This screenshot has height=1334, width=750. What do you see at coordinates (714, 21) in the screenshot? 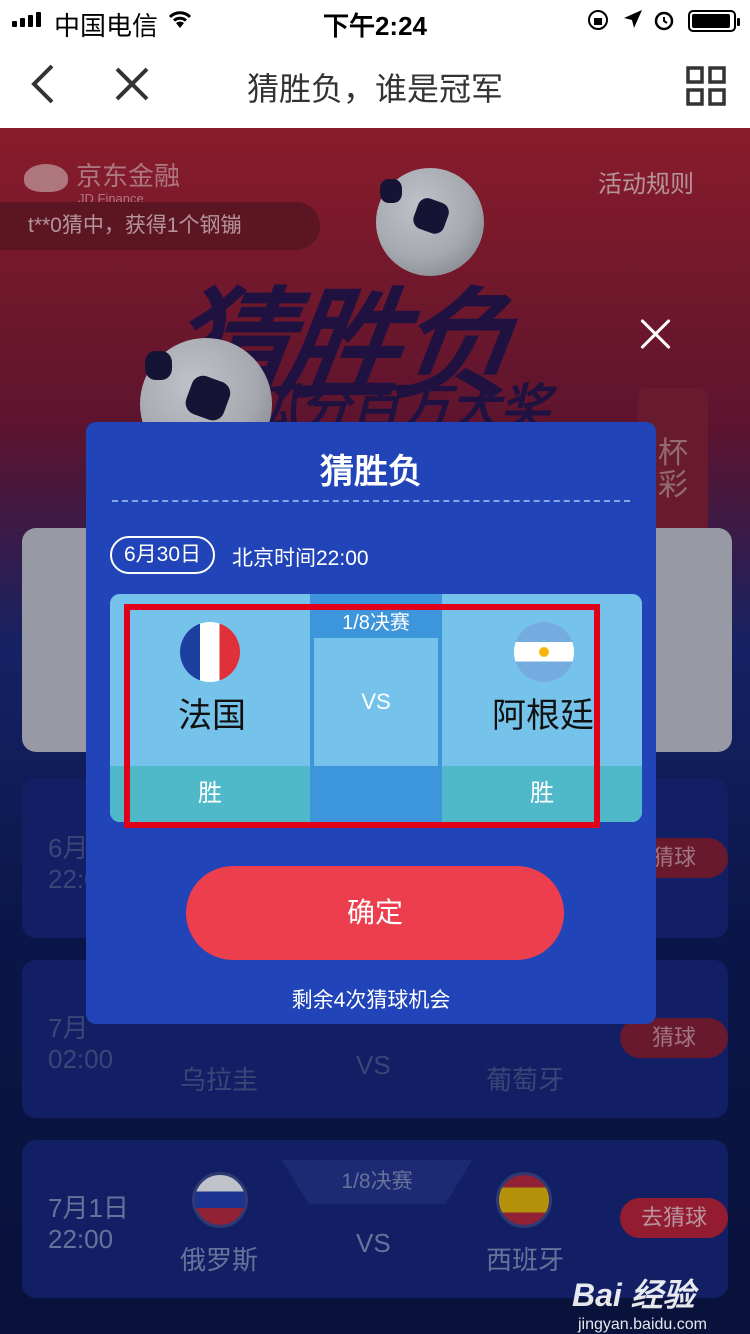
I see `battery-icon` at bounding box center [714, 21].